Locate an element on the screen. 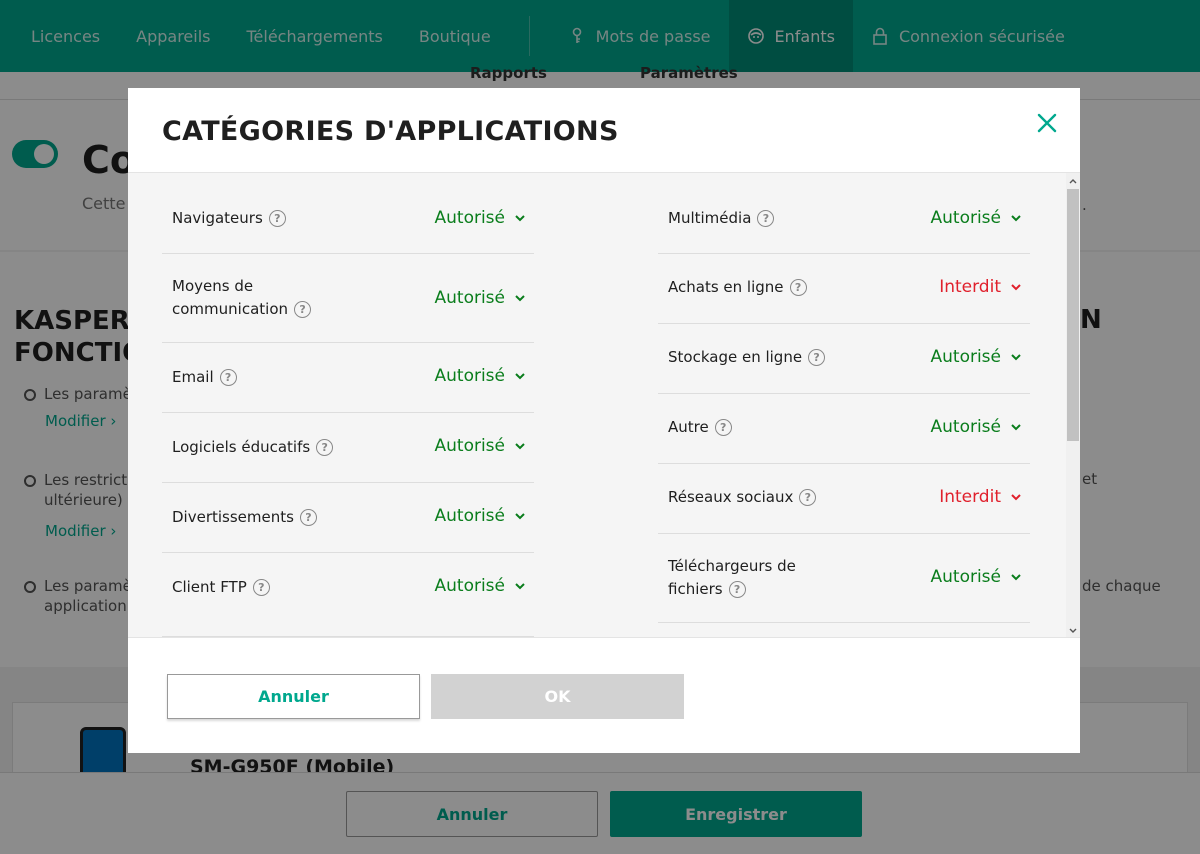 This screenshot has width=1200, height=854. category-label: Autre? is located at coordinates (778, 427).